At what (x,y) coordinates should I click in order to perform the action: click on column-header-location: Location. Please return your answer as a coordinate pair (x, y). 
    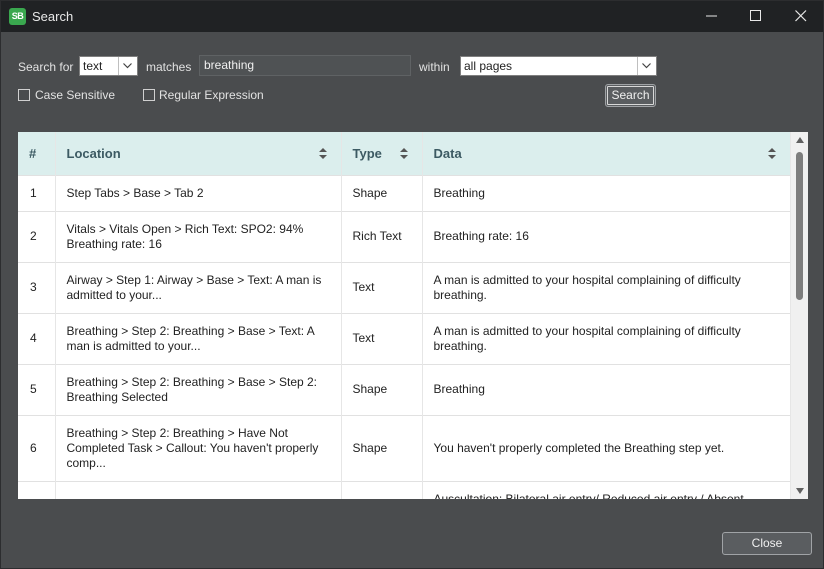
    Looking at the image, I should click on (198, 153).